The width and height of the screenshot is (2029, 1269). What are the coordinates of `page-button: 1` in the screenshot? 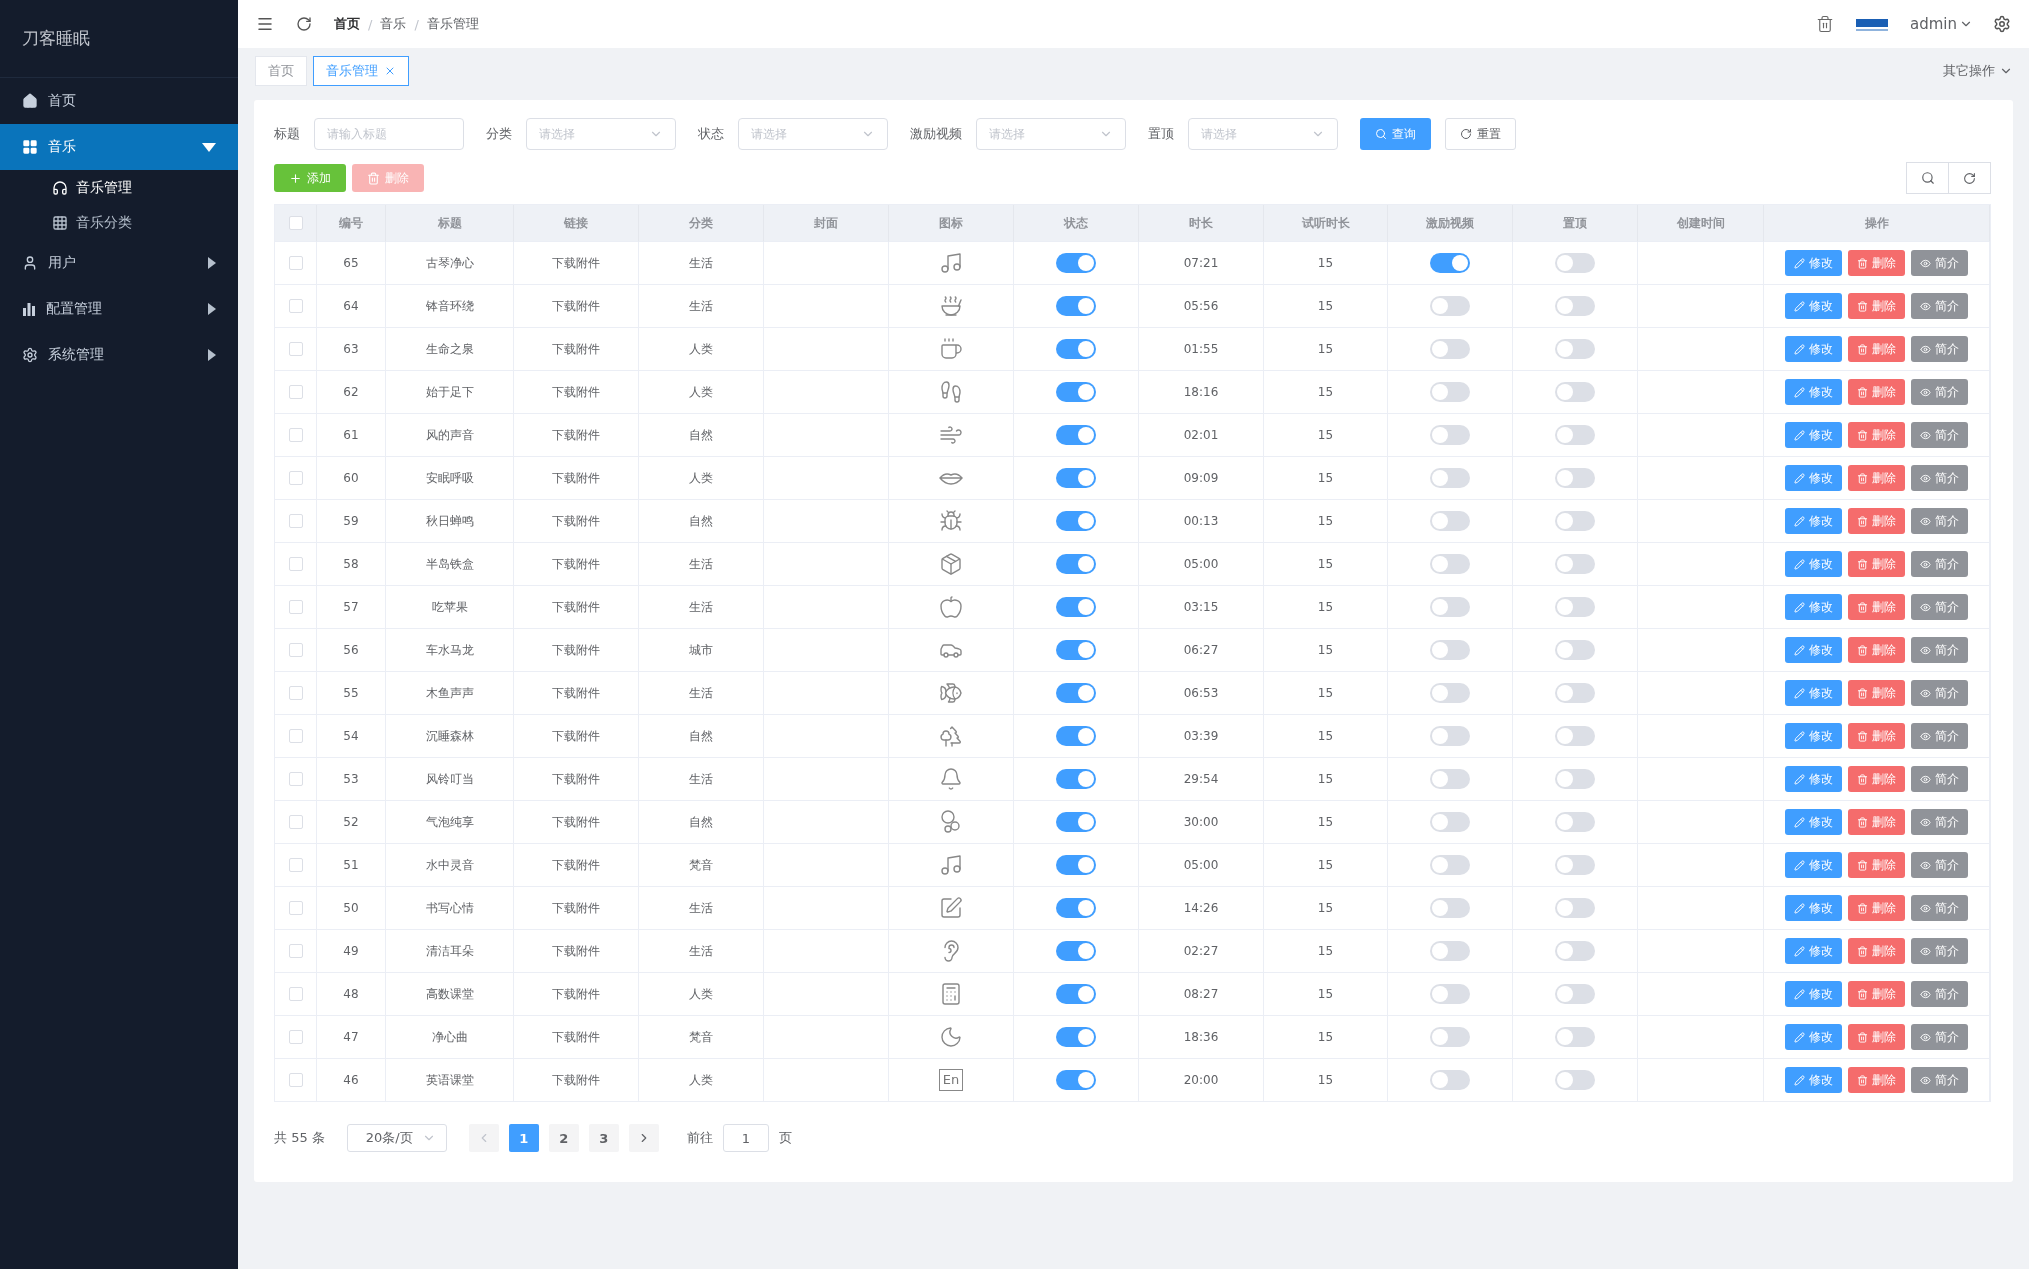 It's located at (523, 1138).